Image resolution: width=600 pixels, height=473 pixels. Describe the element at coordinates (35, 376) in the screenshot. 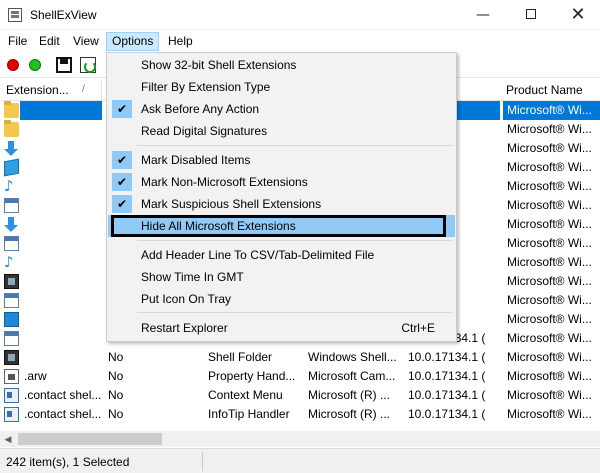

I see `cell-ext: .arw` at that location.